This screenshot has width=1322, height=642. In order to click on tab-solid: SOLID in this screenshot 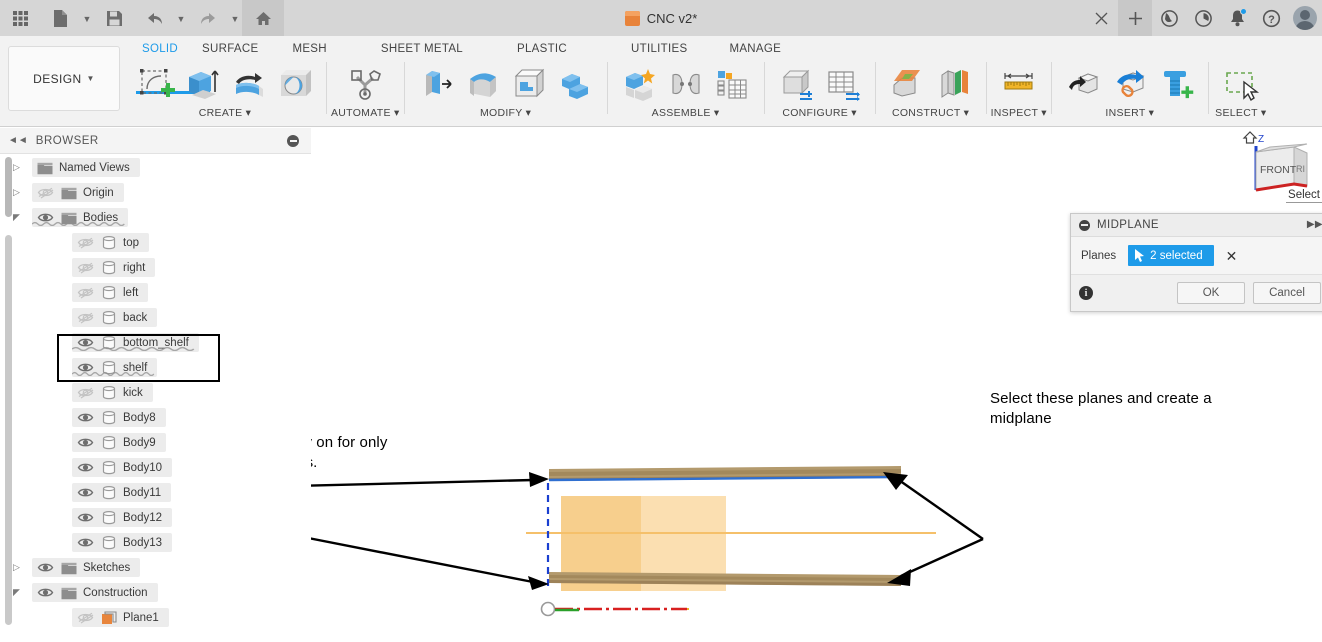, I will do `click(160, 49)`.